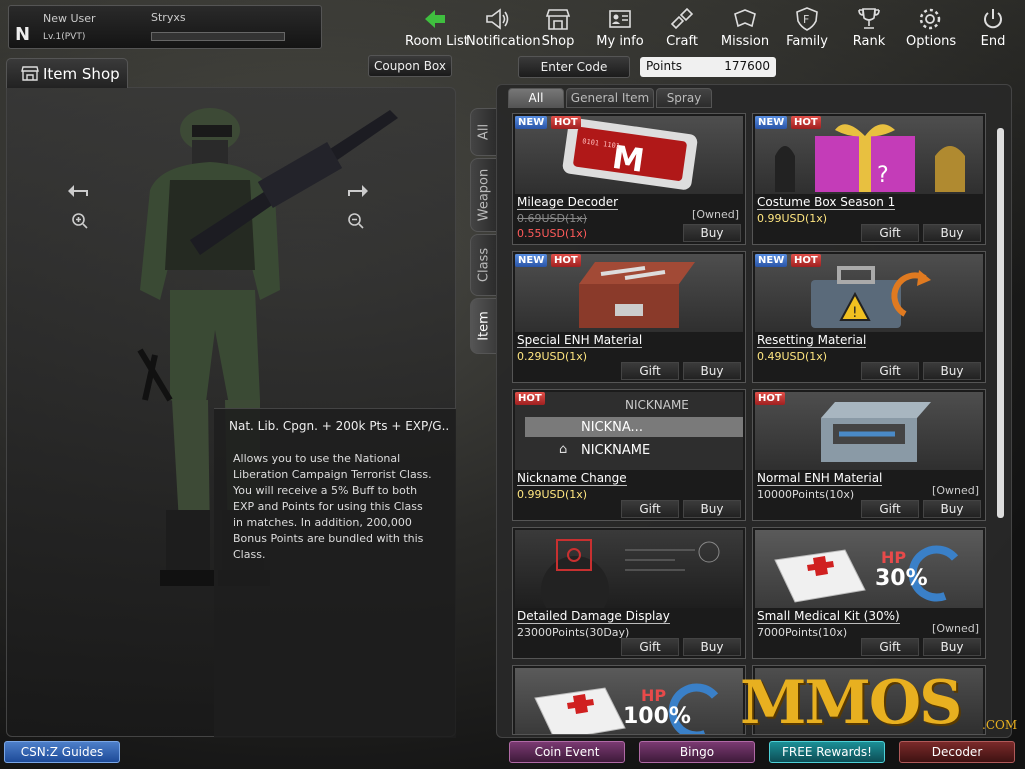  Describe the element at coordinates (23, 34) in the screenshot. I see `rank-icon: N` at that location.